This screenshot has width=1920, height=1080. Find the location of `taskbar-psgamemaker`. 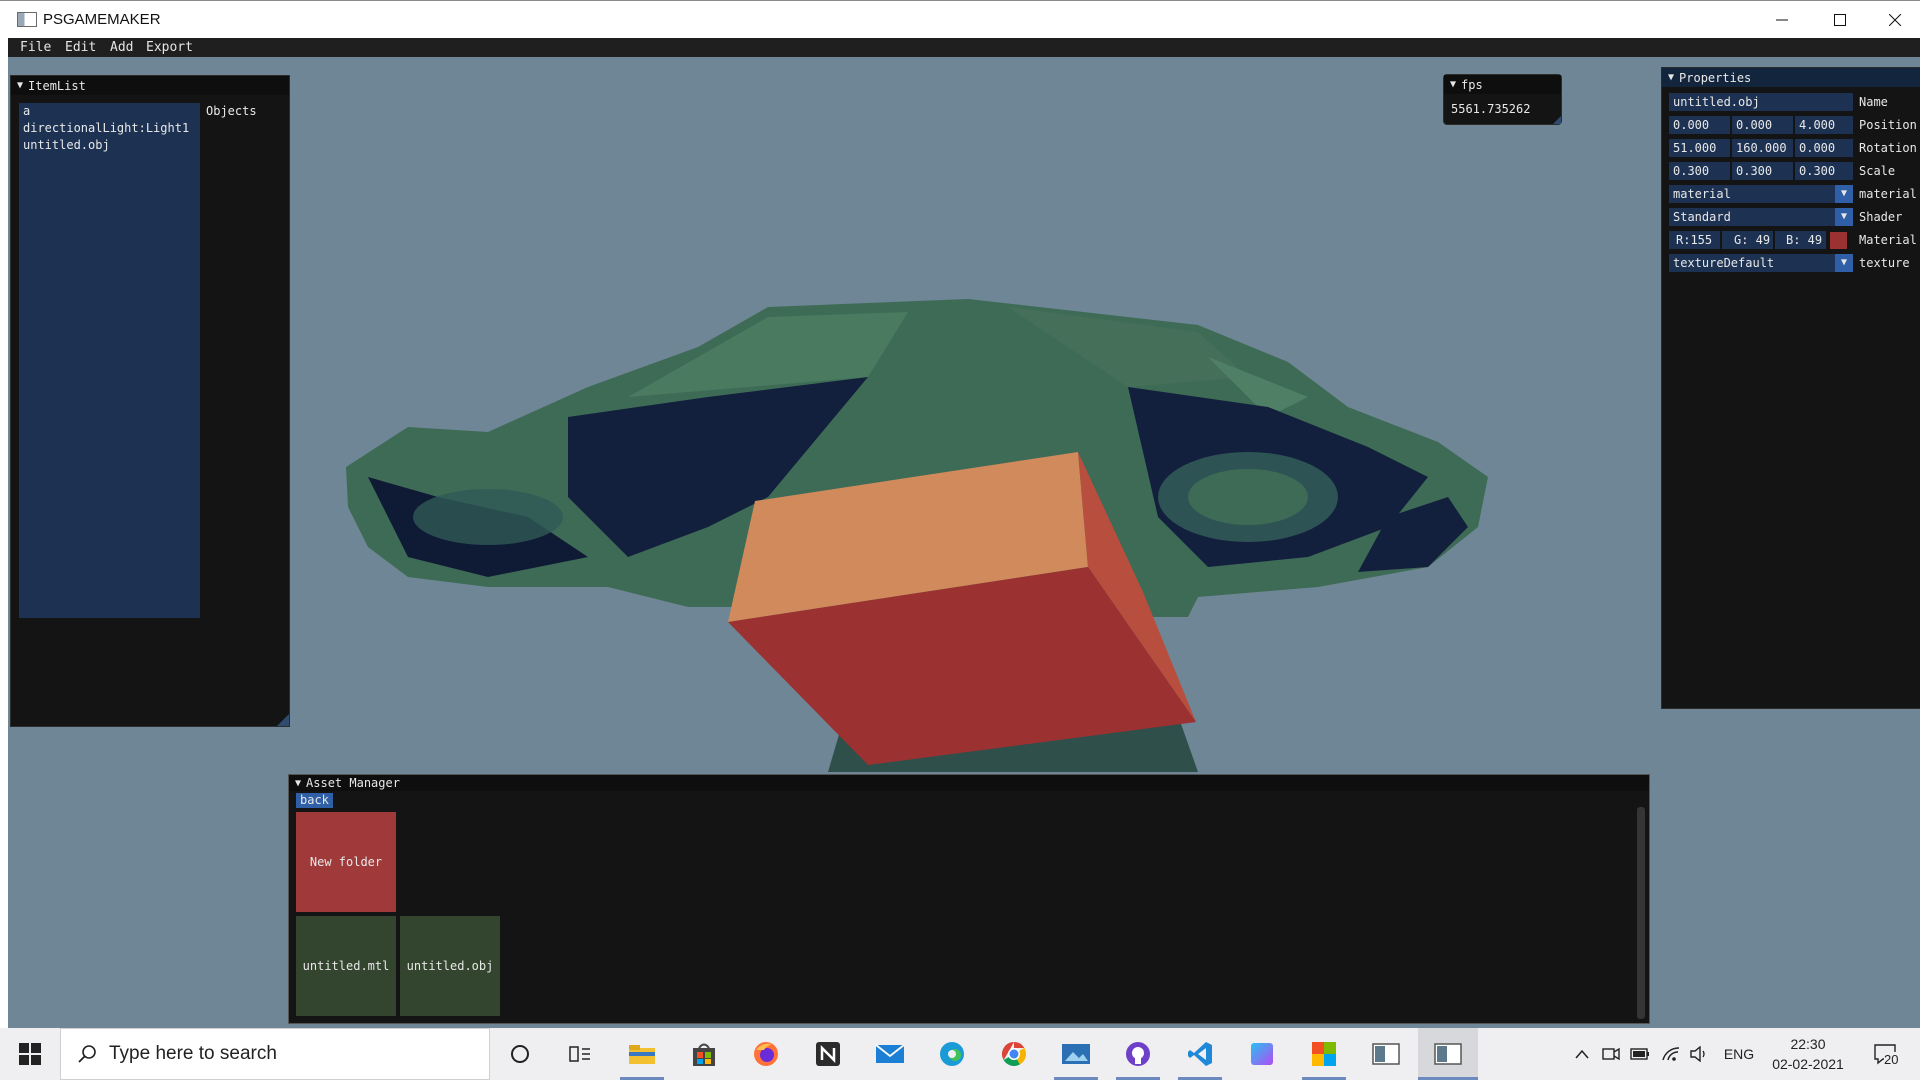

taskbar-psgamemaker is located at coordinates (1448, 1054).